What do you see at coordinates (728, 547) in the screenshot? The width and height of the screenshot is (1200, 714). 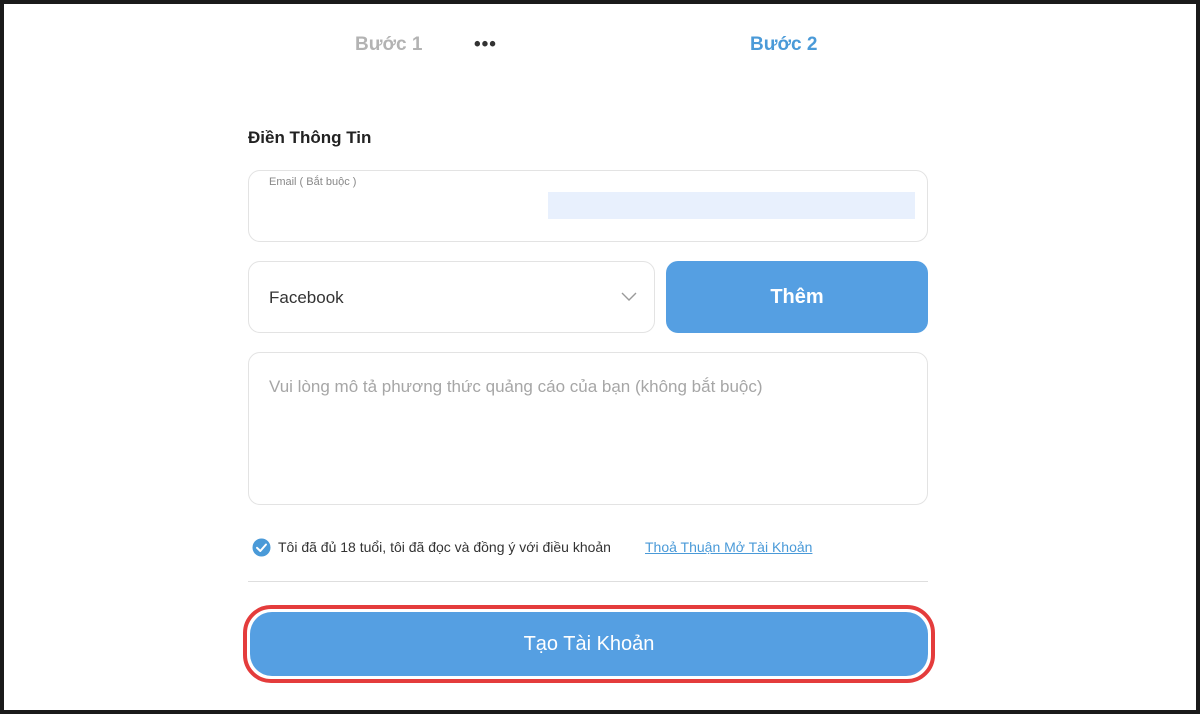 I see `terms-link: Thoả Thuận Mở Tài Khoản` at bounding box center [728, 547].